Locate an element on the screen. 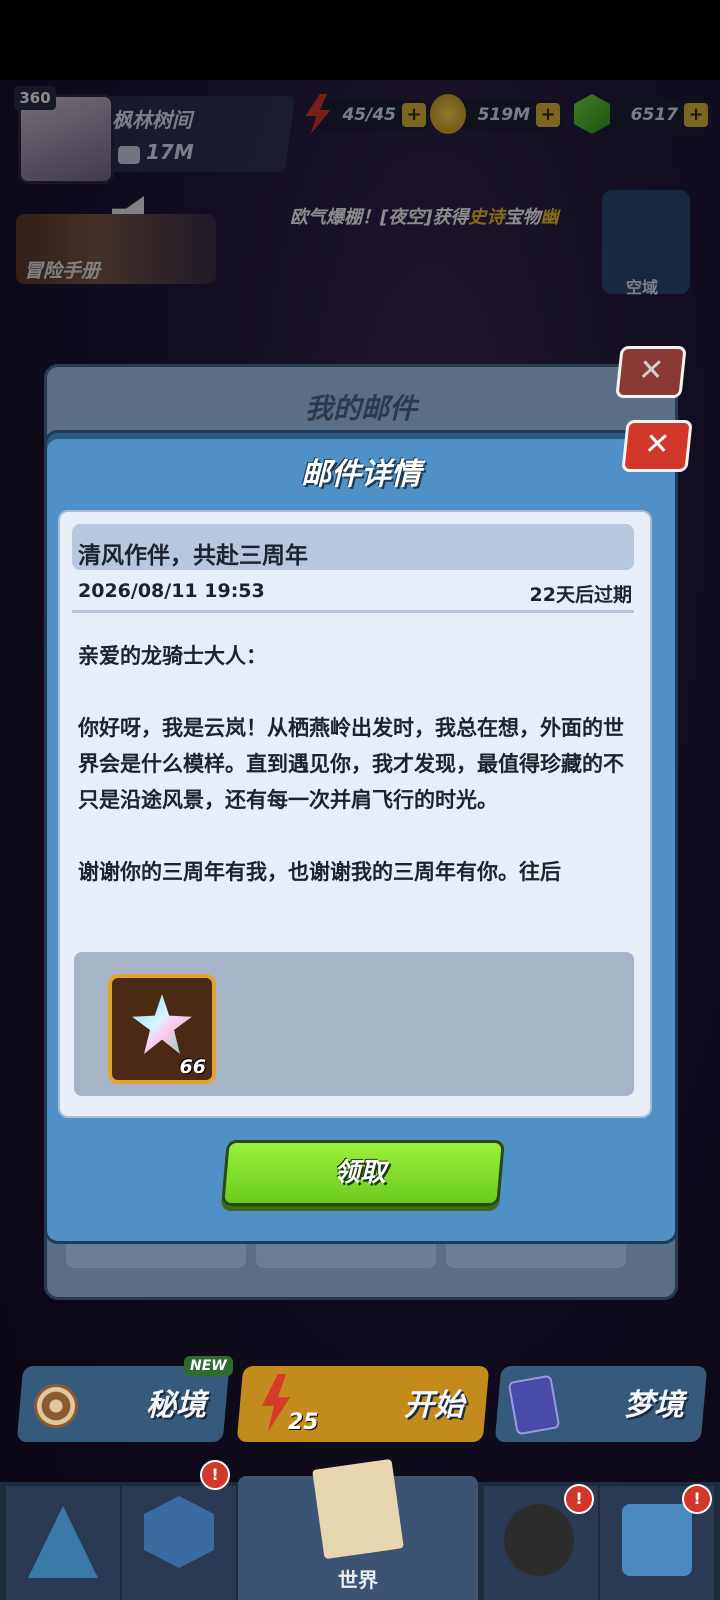 Image resolution: width=720 pixels, height=1600 pixels. mail-detail-title: 邮件详情 is located at coordinates (361, 474).